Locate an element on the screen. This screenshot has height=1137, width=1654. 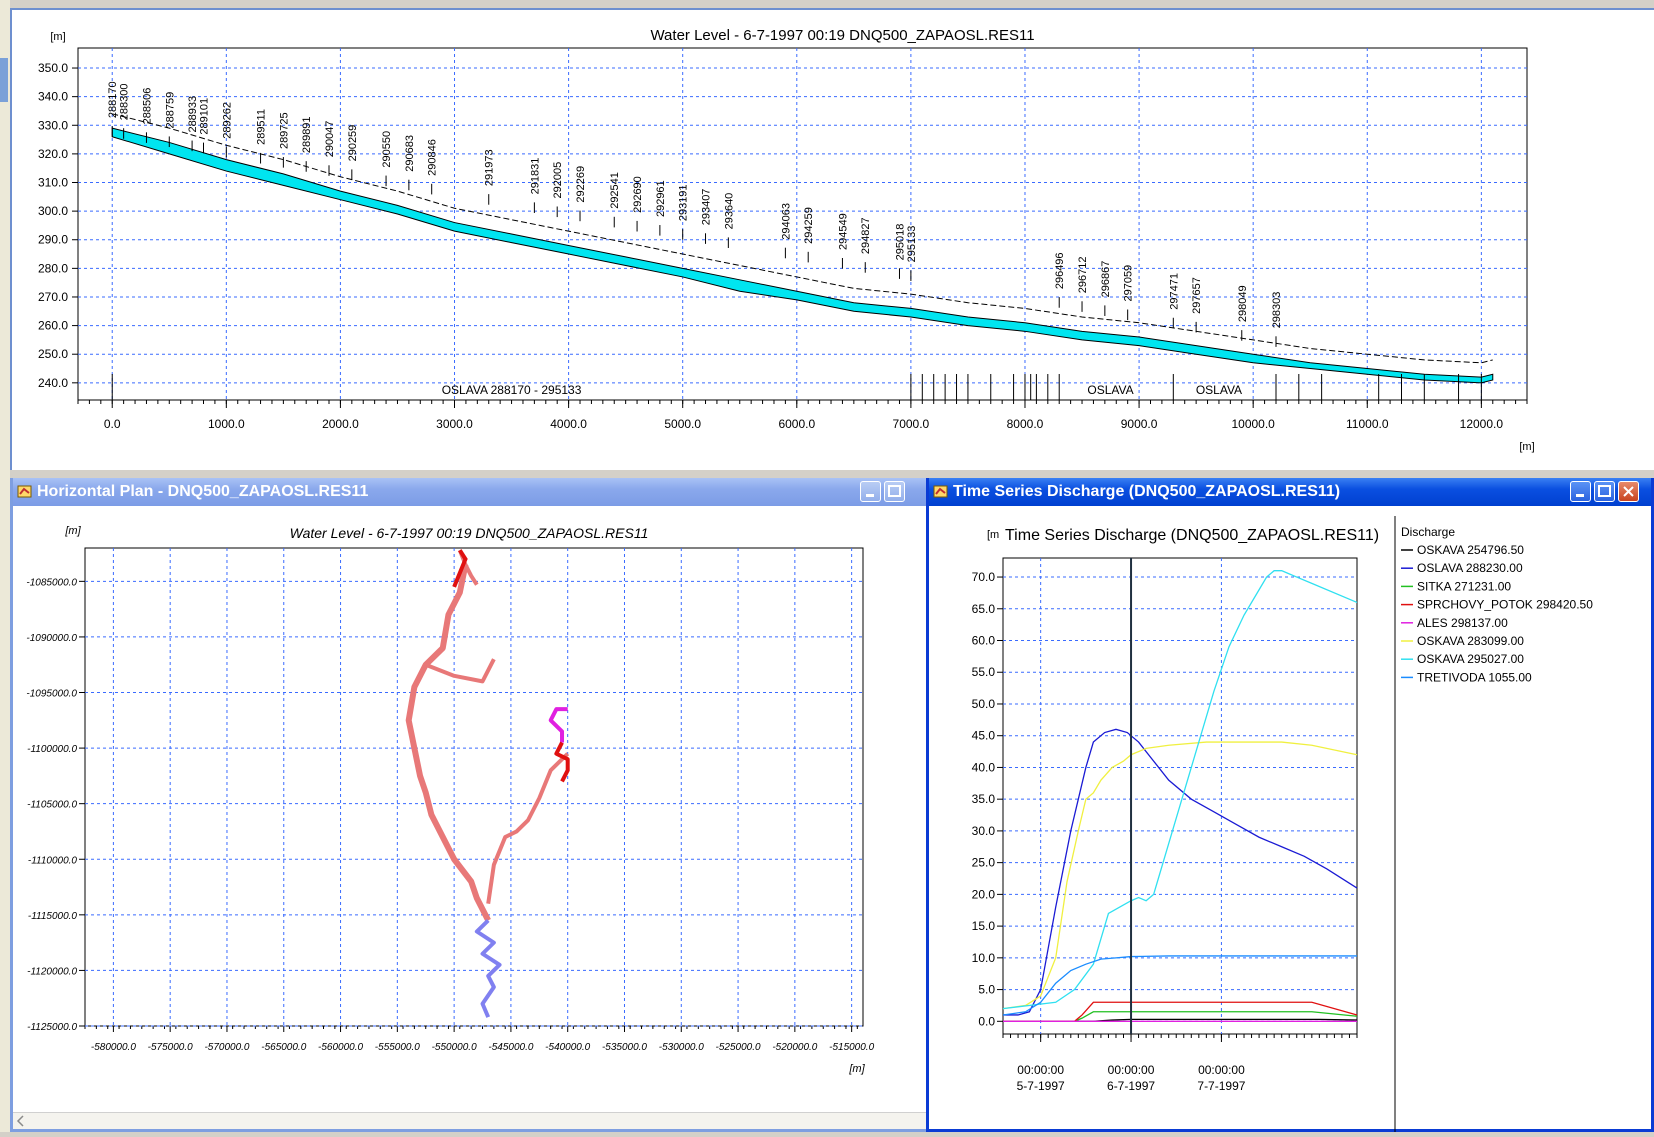
y-tick-label: 320.0 is located at coordinates (53, 154).